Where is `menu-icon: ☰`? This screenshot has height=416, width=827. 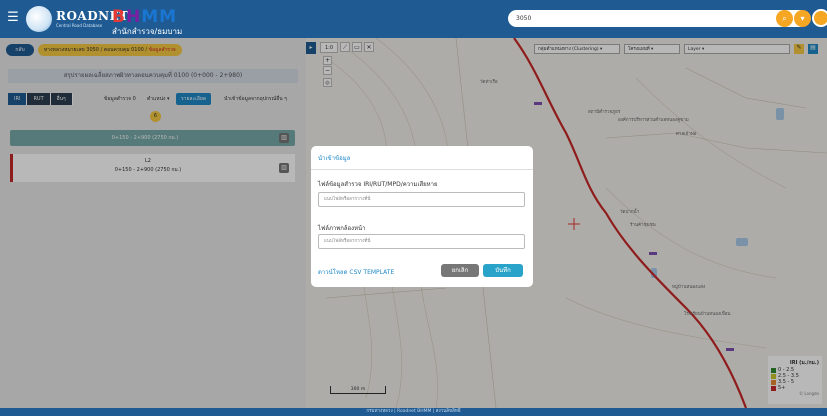 menu-icon: ☰ is located at coordinates (13, 18).